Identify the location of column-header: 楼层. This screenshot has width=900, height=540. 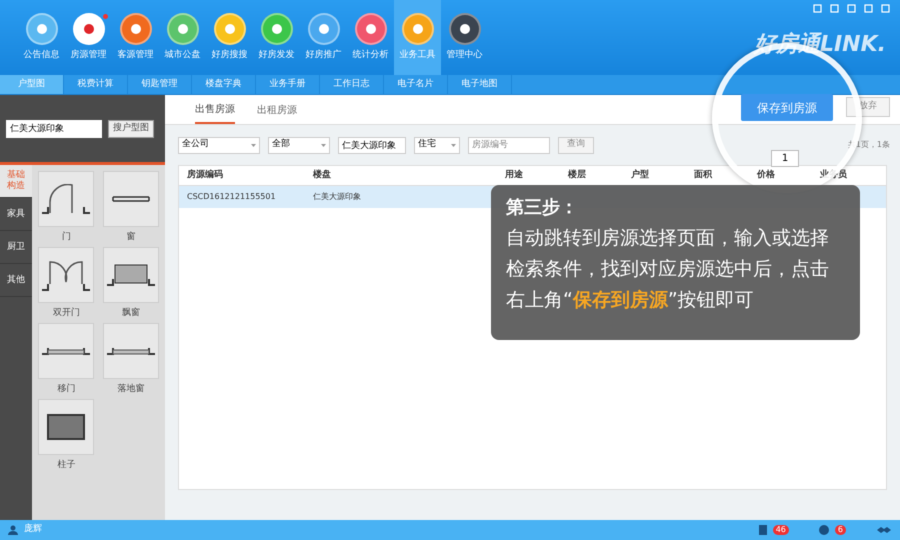
(576, 175).